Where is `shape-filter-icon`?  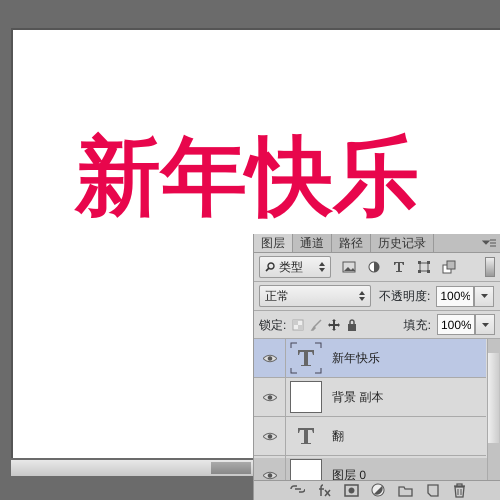 shape-filter-icon is located at coordinates (424, 267).